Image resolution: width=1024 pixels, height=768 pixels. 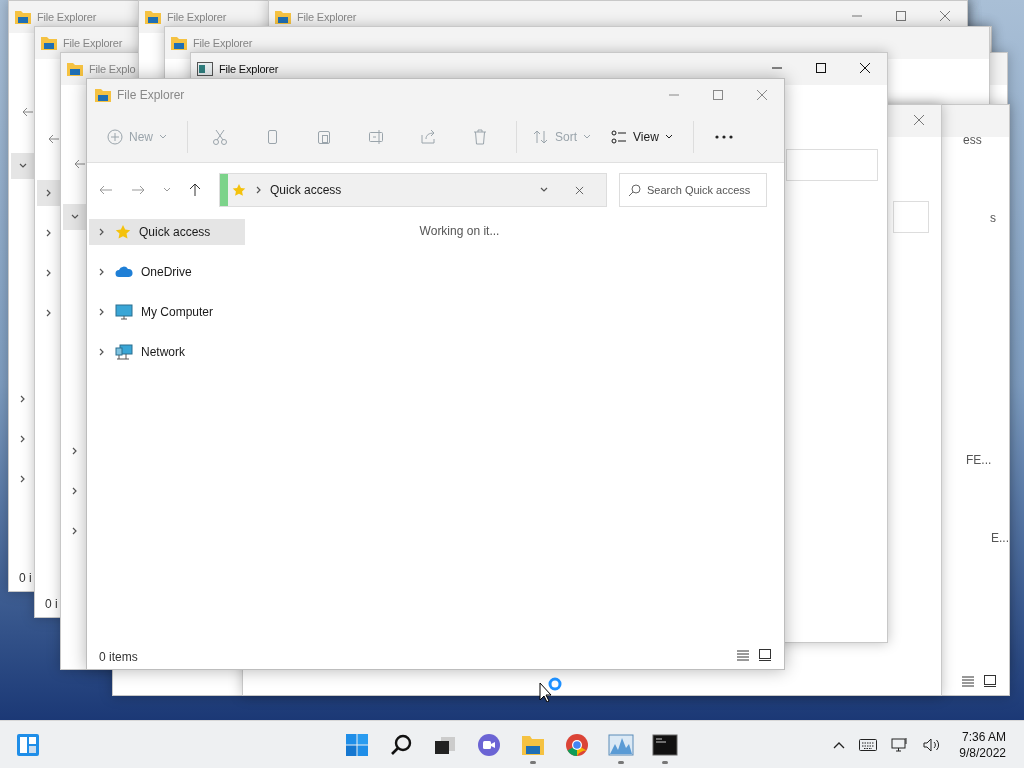 I want to click on start-icon, so click(x=357, y=744).